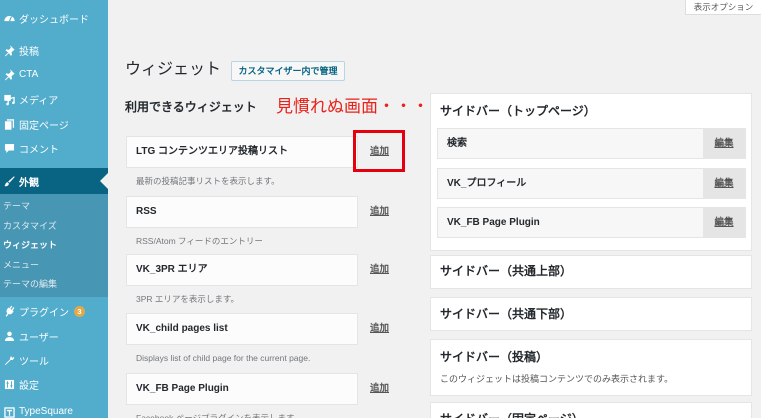 This screenshot has width=761, height=418. Describe the element at coordinates (199, 241) in the screenshot. I see `widget-description: RSS/Atom フィードのエントリー` at that location.